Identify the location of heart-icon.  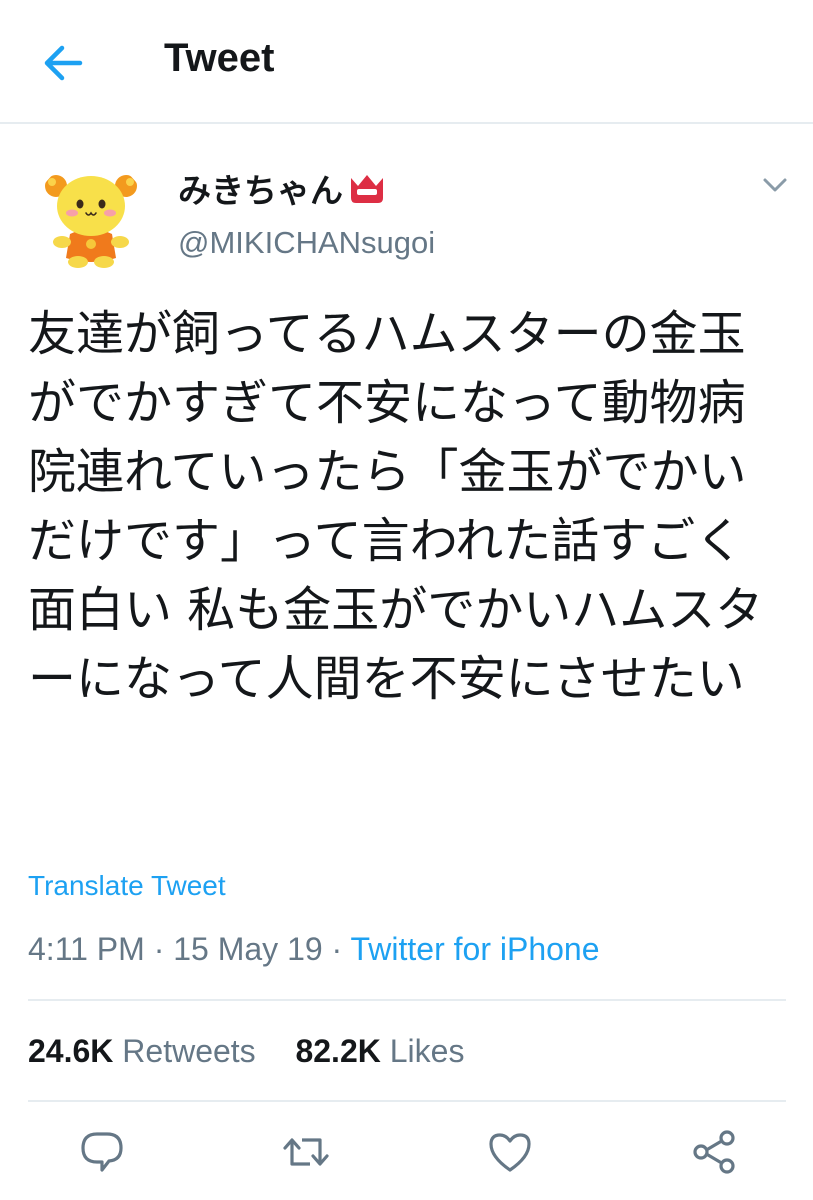
(510, 1152).